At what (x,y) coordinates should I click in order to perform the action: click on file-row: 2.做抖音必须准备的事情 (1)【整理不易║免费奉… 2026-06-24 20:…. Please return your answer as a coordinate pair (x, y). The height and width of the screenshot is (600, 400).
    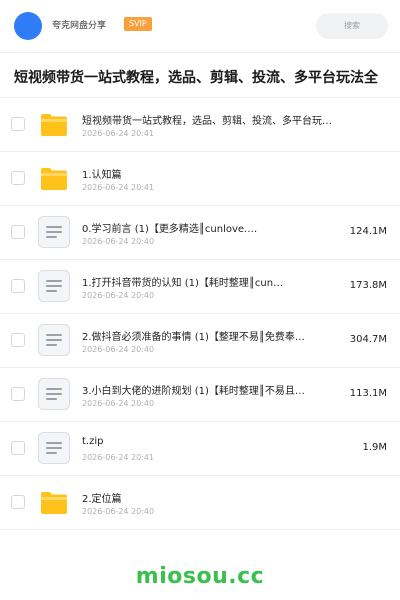
    Looking at the image, I should click on (200, 341).